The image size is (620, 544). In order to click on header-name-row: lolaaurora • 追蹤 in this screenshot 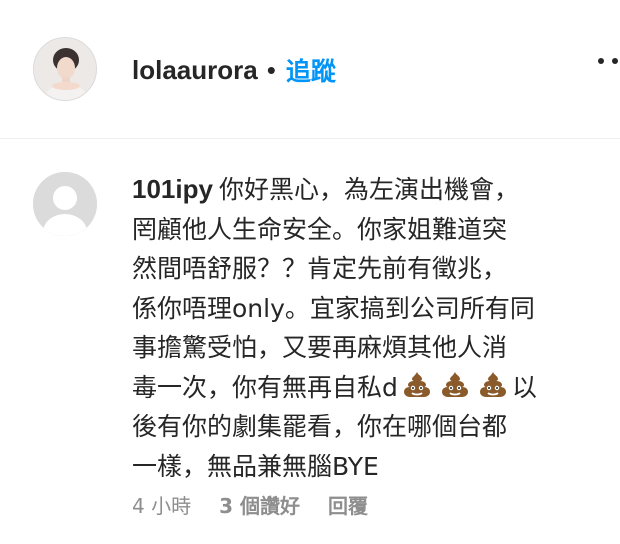, I will do `click(234, 70)`.